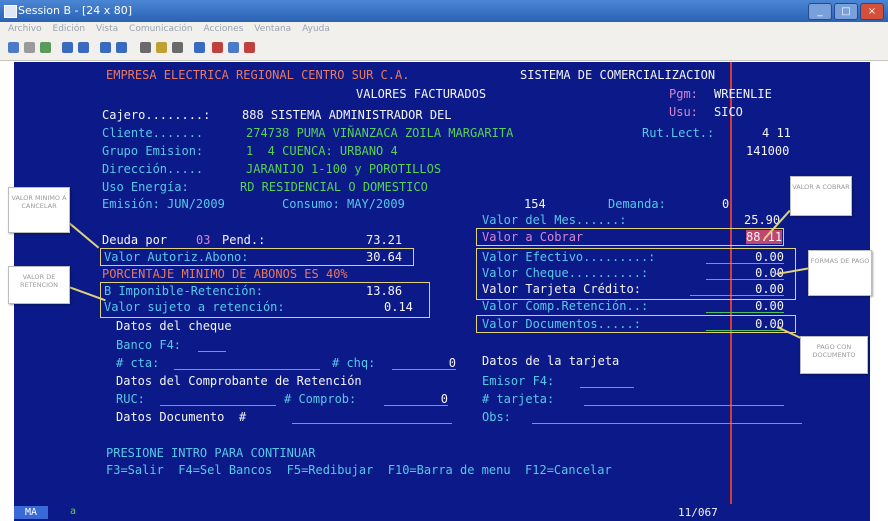 This screenshot has width=888, height=521. Describe the element at coordinates (496, 417) in the screenshot. I see `obs-label: Obs:` at that location.